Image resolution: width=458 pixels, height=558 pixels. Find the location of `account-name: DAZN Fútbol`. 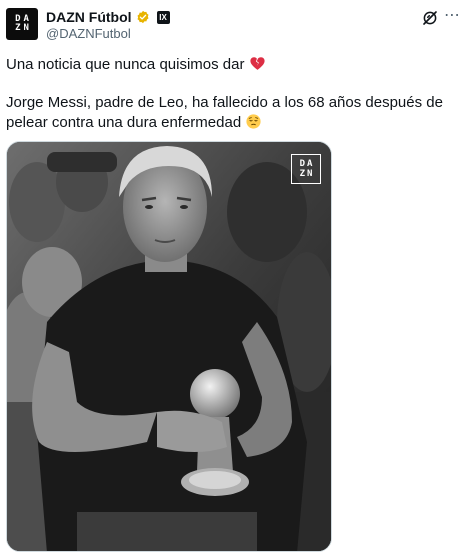

account-name: DAZN Fútbol is located at coordinates (89, 17).